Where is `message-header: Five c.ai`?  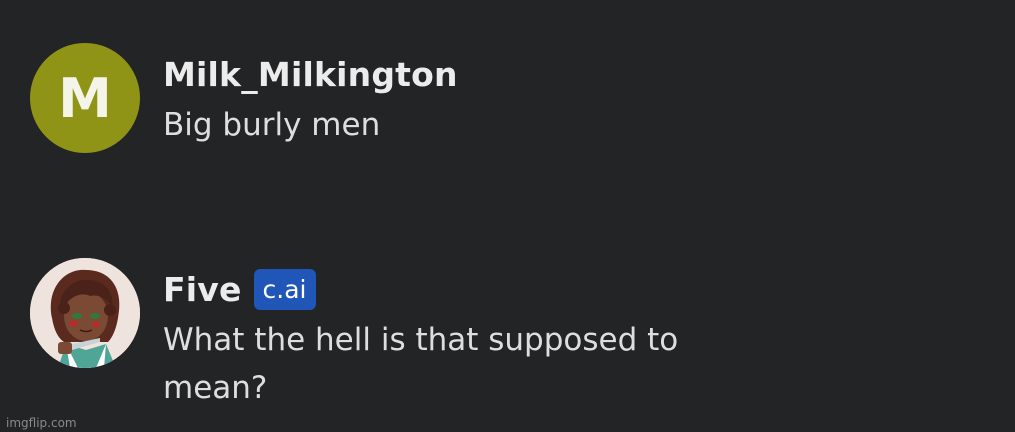 message-header: Five c.ai is located at coordinates (473, 289).